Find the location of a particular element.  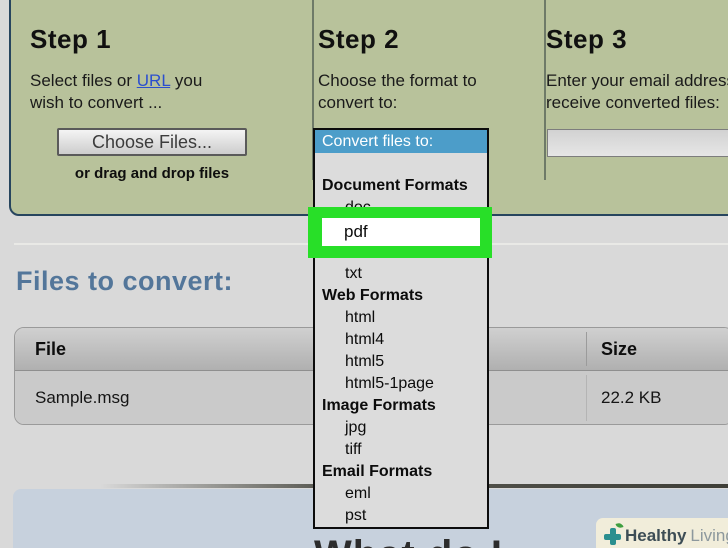

files-to-convert-title: Files to convert: is located at coordinates (125, 281).